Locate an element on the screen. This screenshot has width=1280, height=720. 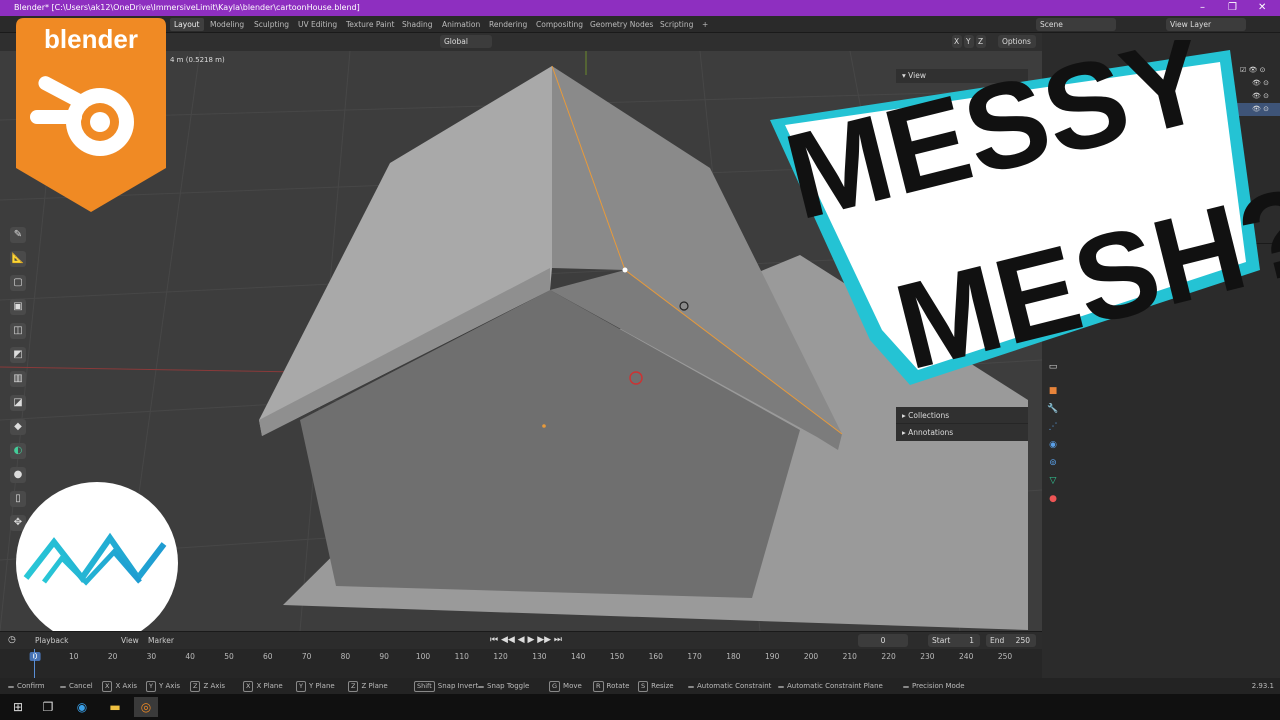
timeline-tick-label: 130 is located at coordinates (539, 656).